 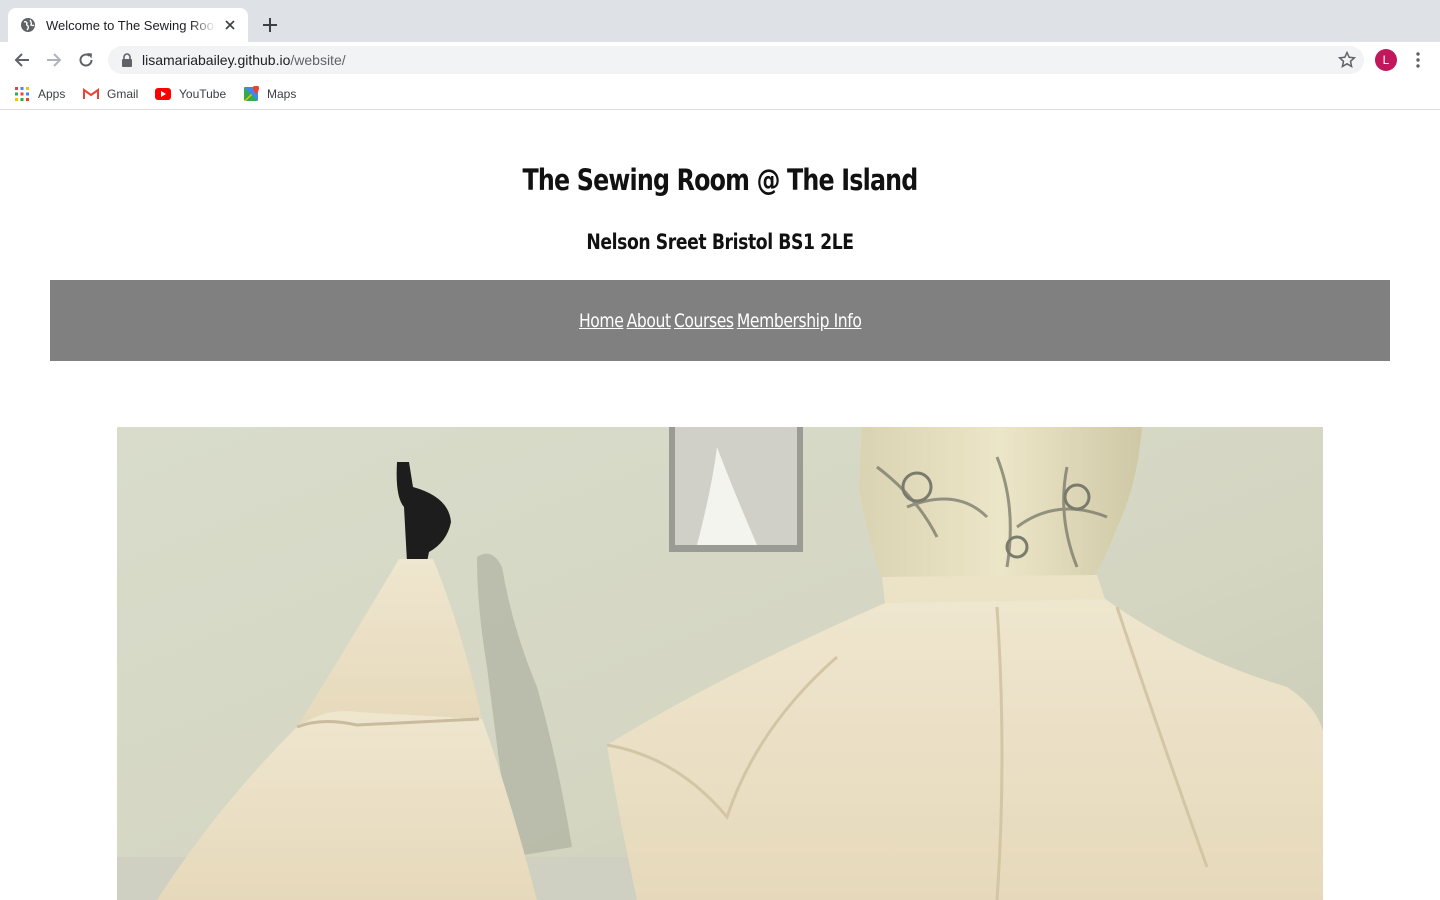 I want to click on nav-link-about: About, so click(x=648, y=321).